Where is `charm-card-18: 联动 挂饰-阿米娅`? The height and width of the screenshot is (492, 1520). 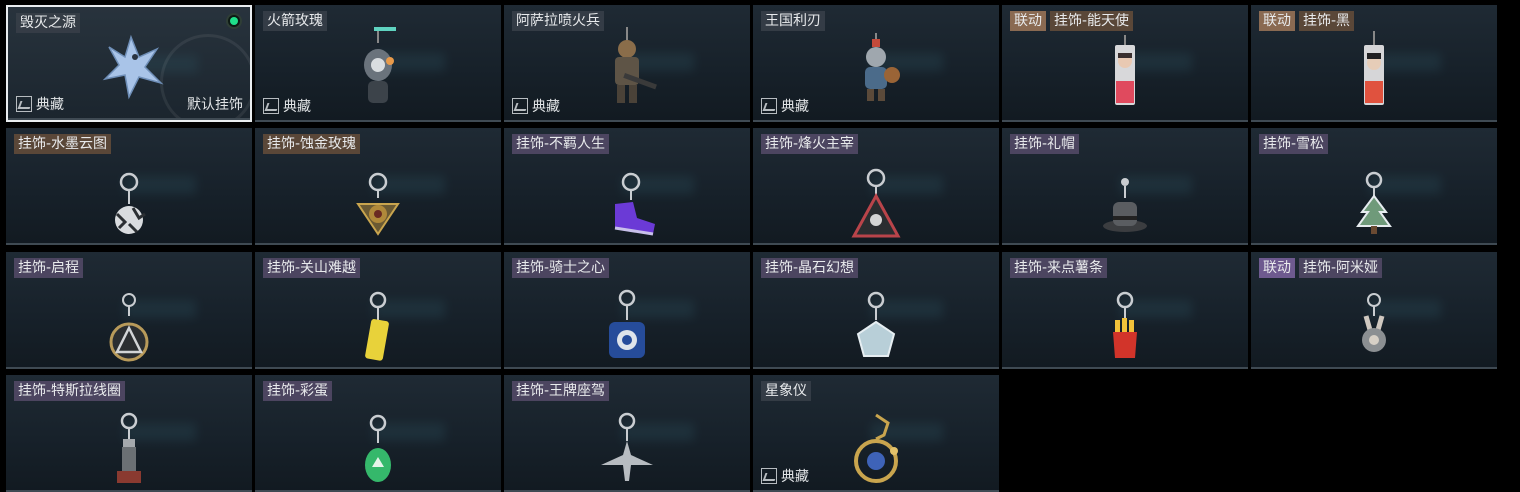
charm-card-18: 联动 挂饰-阿米娅 is located at coordinates (1374, 310).